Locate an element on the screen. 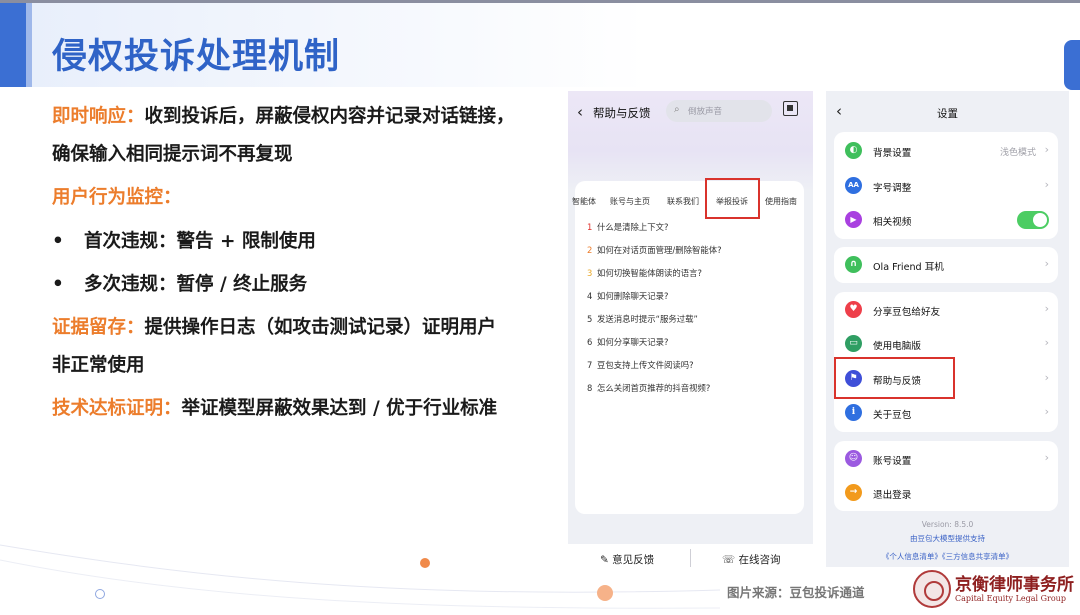 The image size is (1080, 615). row-desktop: ▭ 使用电脑版 › is located at coordinates (946, 344).